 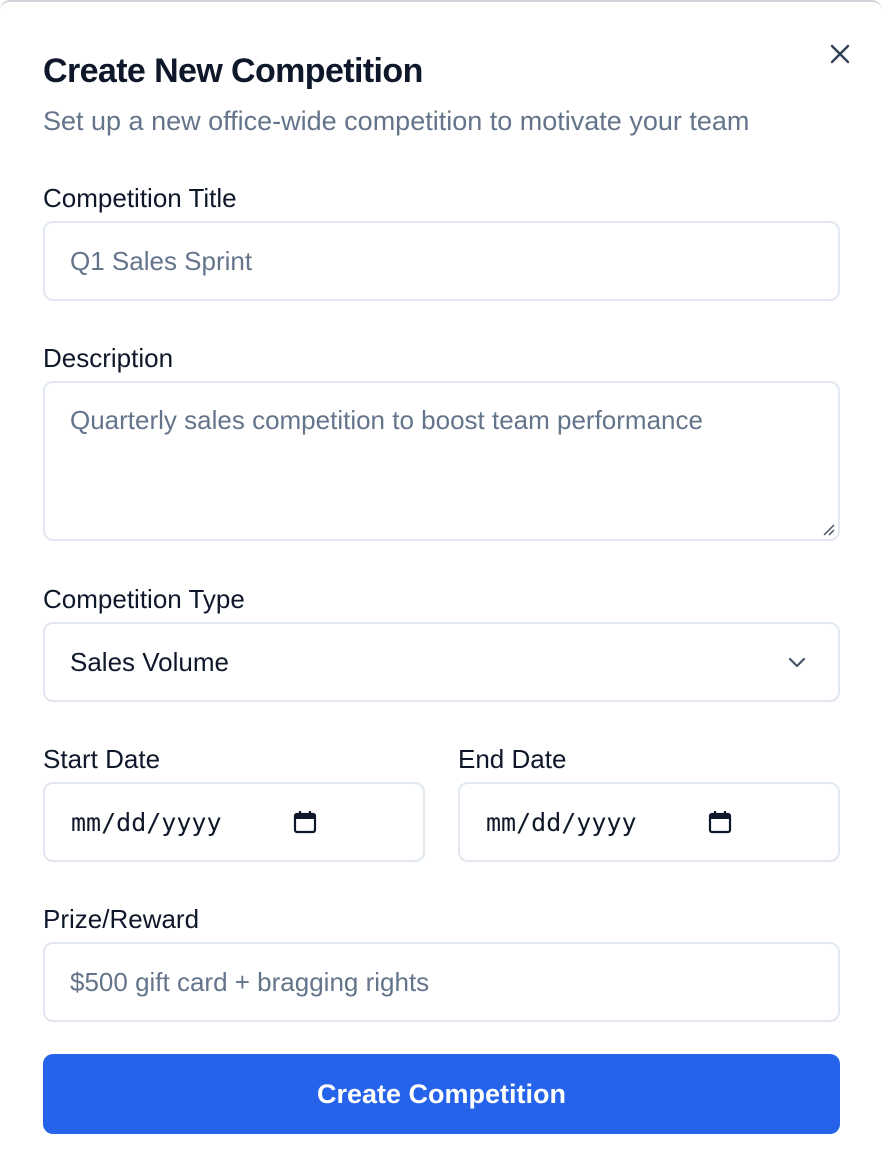 What do you see at coordinates (512, 759) in the screenshot?
I see `end-date-label: End Date` at bounding box center [512, 759].